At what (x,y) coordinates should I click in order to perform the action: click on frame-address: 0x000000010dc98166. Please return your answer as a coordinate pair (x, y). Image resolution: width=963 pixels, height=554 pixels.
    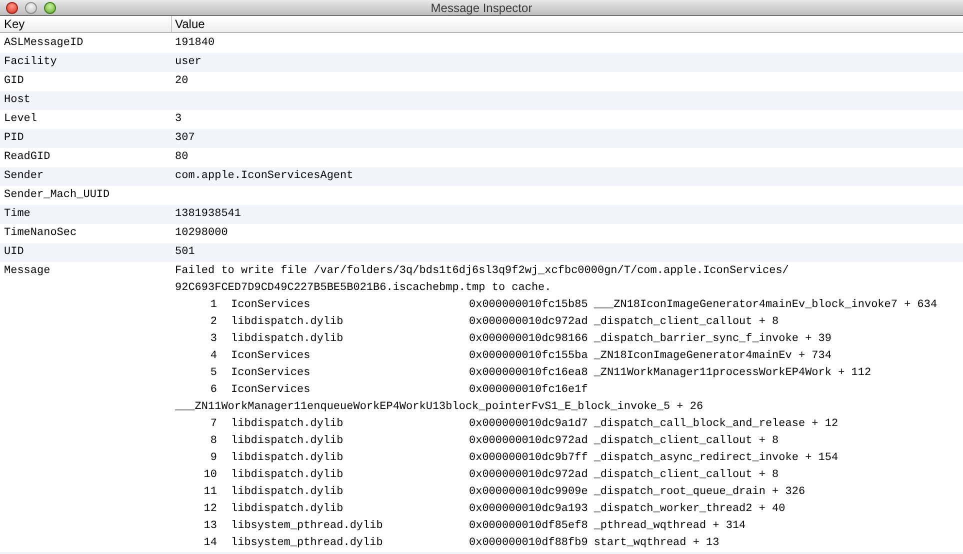
    Looking at the image, I should click on (528, 340).